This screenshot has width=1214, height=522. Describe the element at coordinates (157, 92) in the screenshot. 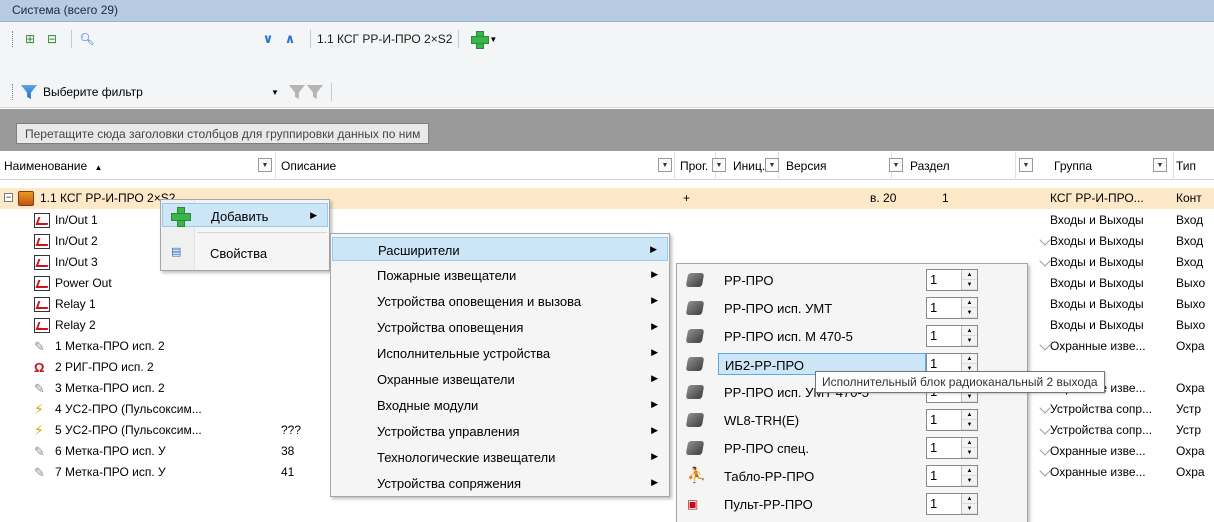

I see `filter-select: Выберите фильтр` at that location.